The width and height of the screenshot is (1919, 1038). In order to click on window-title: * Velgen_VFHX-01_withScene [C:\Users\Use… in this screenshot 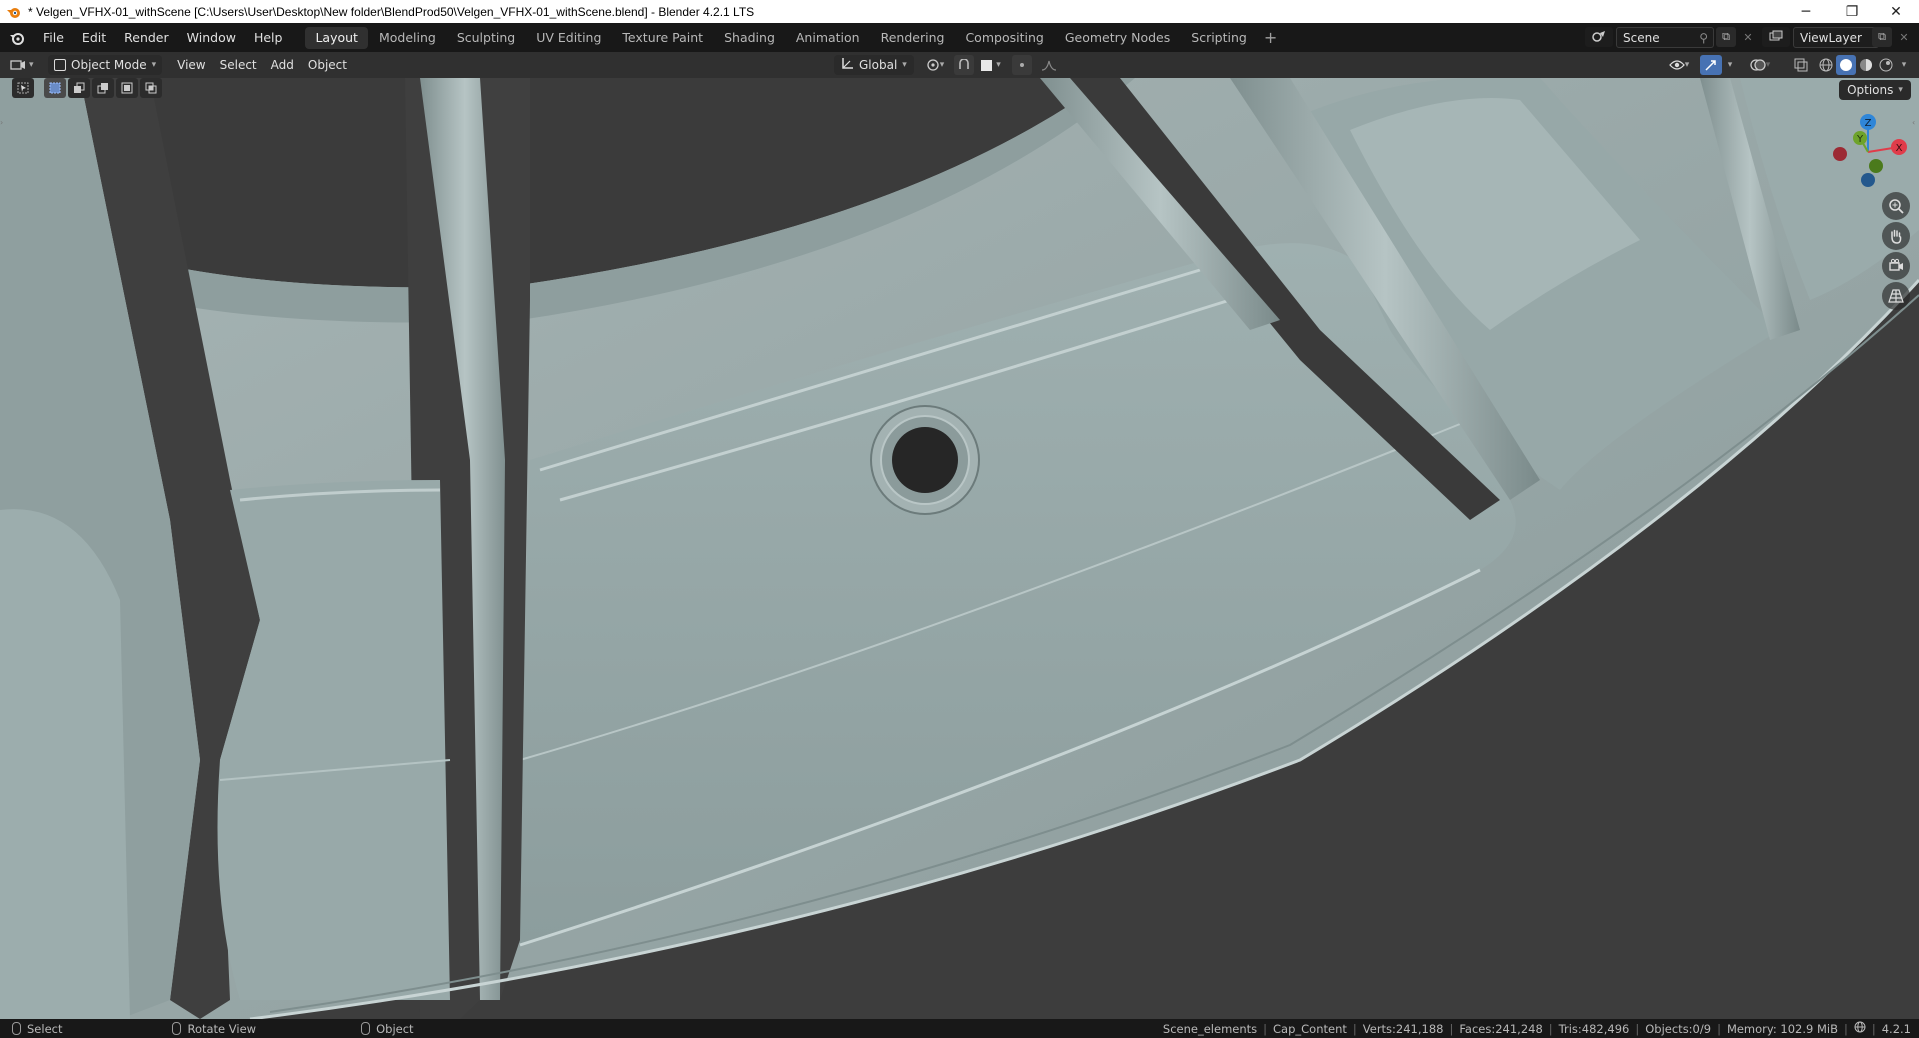, I will do `click(391, 11)`.